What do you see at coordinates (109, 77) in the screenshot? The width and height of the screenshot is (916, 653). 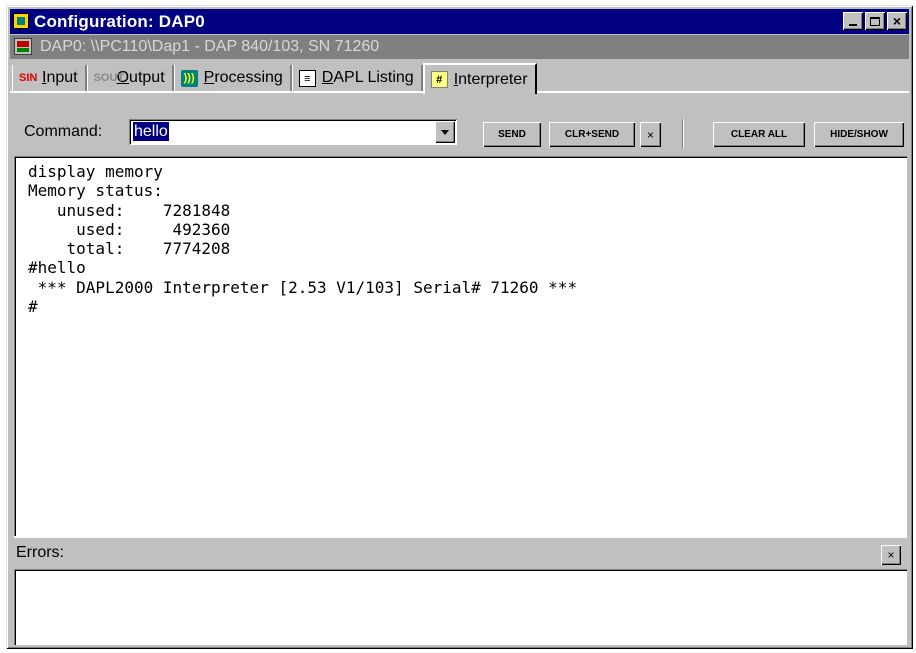 I see `signal-out-icon: SOUT` at bounding box center [109, 77].